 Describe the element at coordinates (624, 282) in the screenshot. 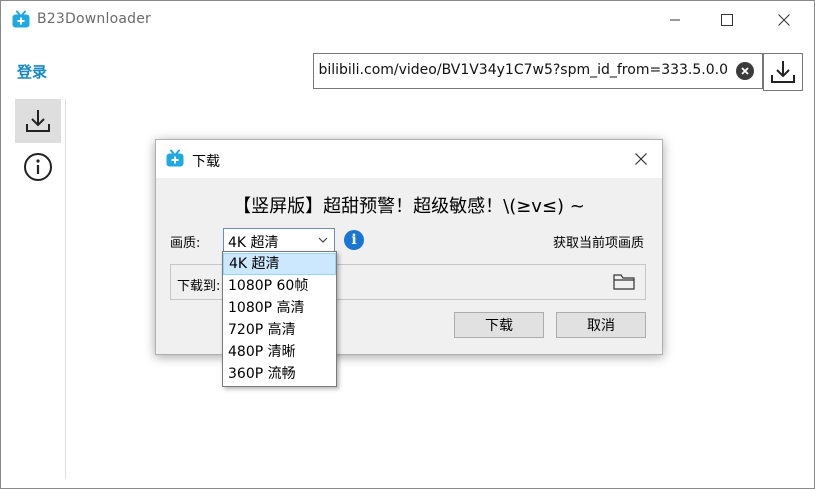

I see `folder-icon` at that location.